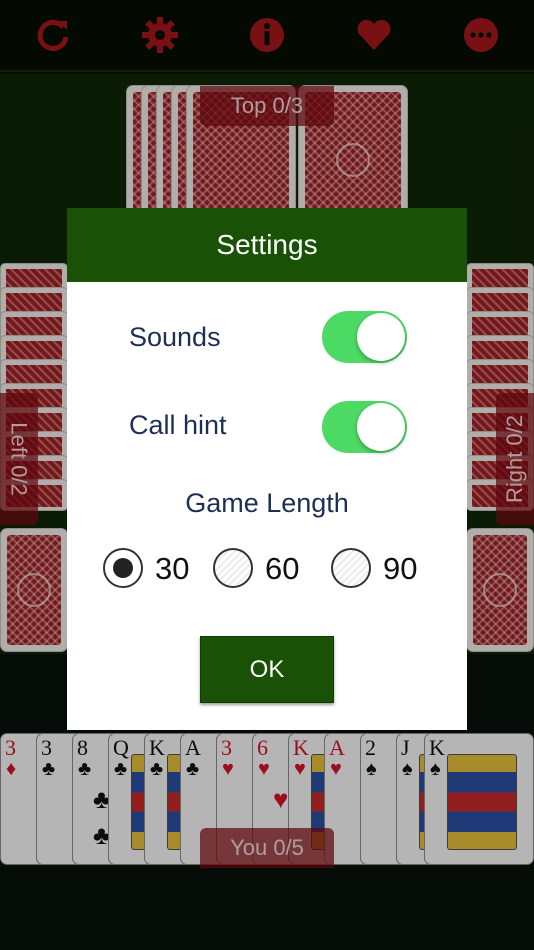  Describe the element at coordinates (178, 425) in the screenshot. I see `call-hint-label: Call hint` at that location.